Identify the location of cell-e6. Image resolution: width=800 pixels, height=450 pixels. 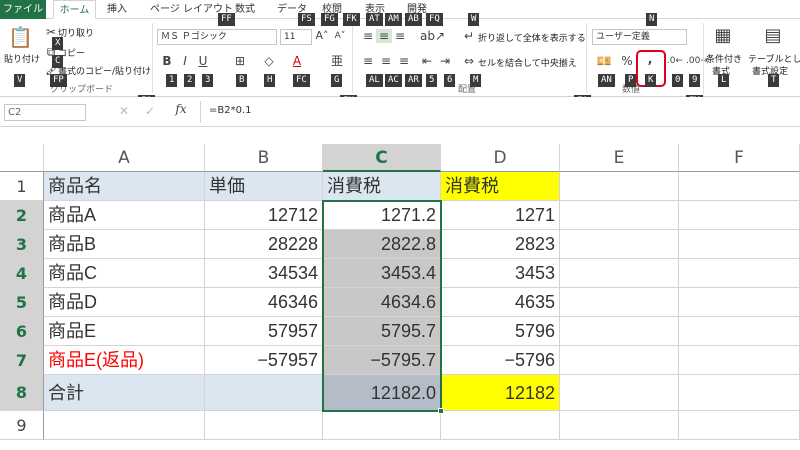
(619, 331).